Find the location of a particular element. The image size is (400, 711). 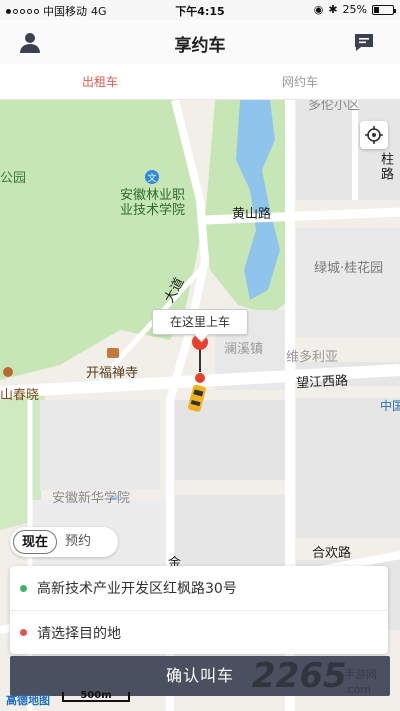

amap-logo: 高德地图 is located at coordinates (28, 700).